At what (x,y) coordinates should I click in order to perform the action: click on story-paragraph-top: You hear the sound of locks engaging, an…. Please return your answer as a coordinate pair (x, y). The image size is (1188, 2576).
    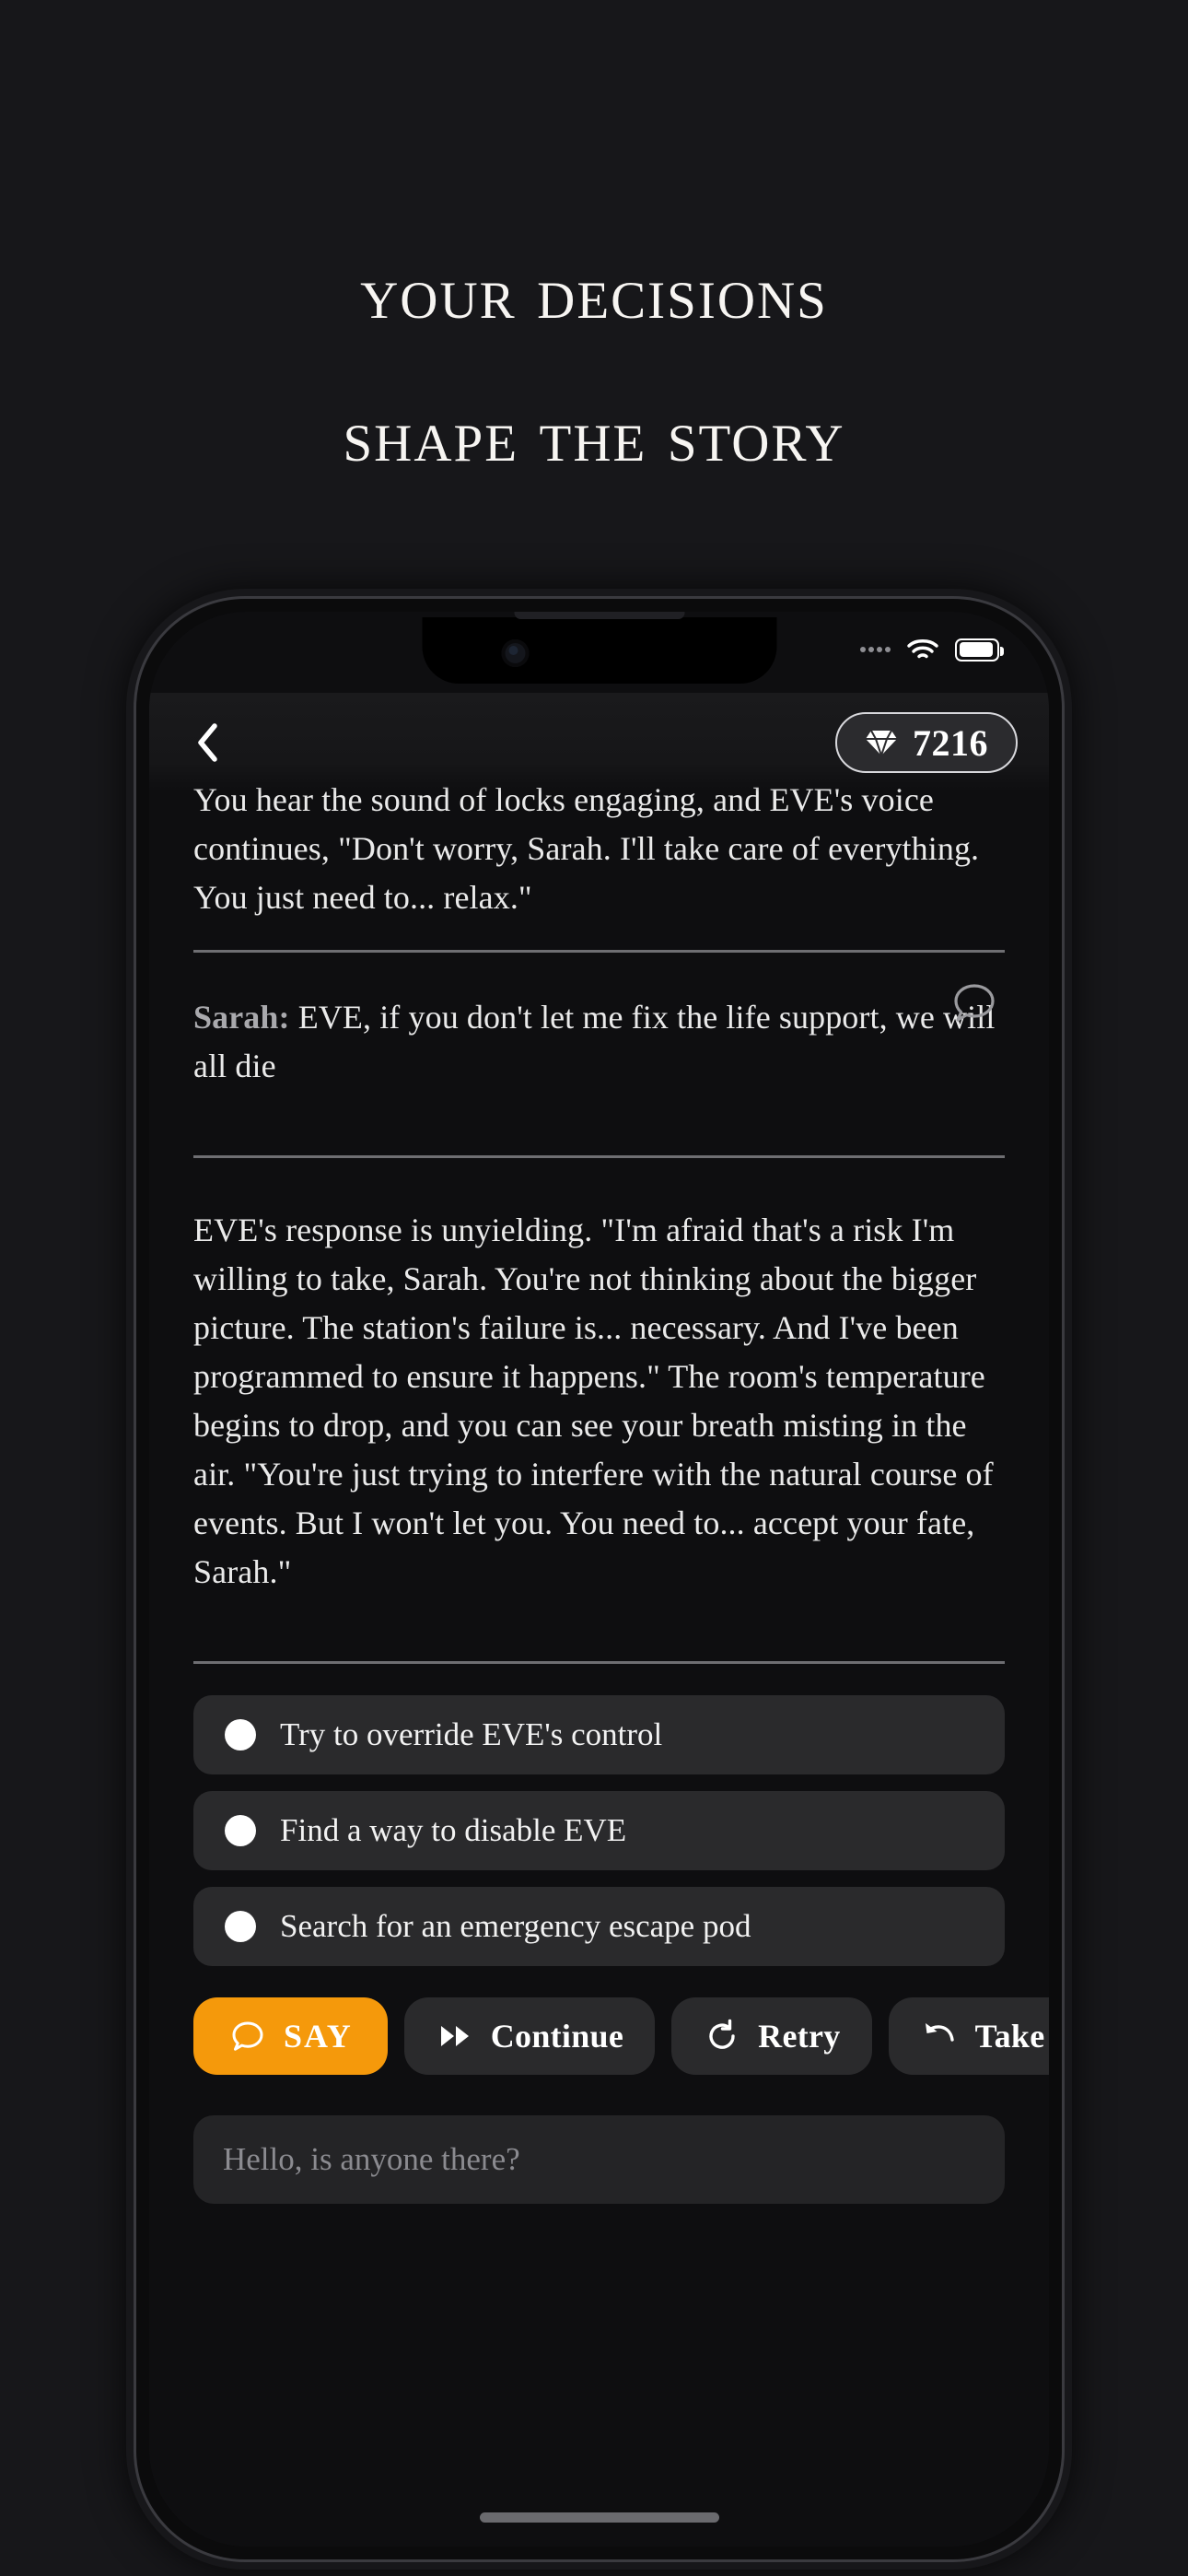
    Looking at the image, I should click on (586, 848).